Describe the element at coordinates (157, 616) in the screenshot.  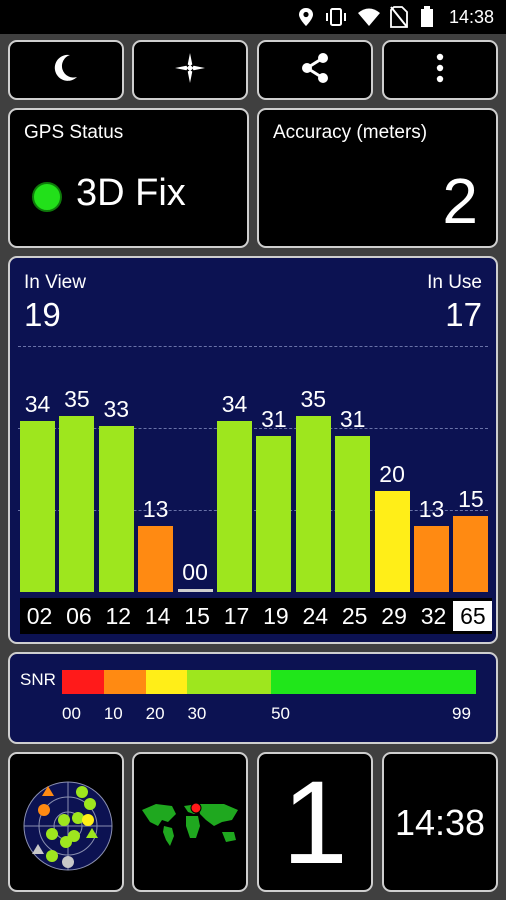
I see `prn-label: 14` at that location.